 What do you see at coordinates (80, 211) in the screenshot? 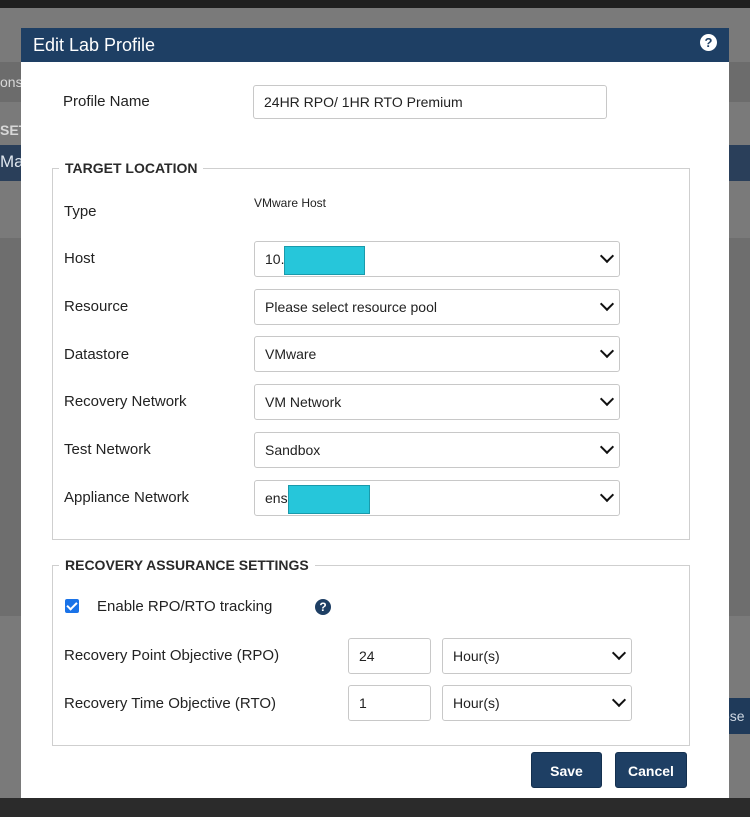
I see `type-label: Type` at bounding box center [80, 211].